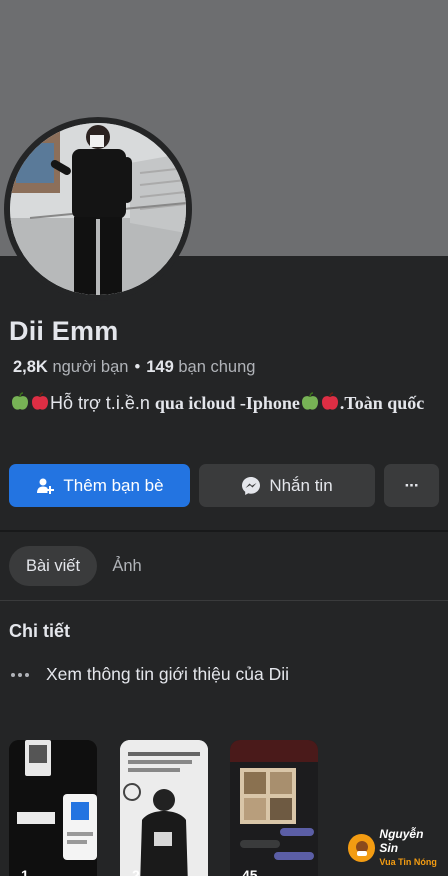 This screenshot has width=448, height=876. I want to click on story-count: 1, so click(25, 871).